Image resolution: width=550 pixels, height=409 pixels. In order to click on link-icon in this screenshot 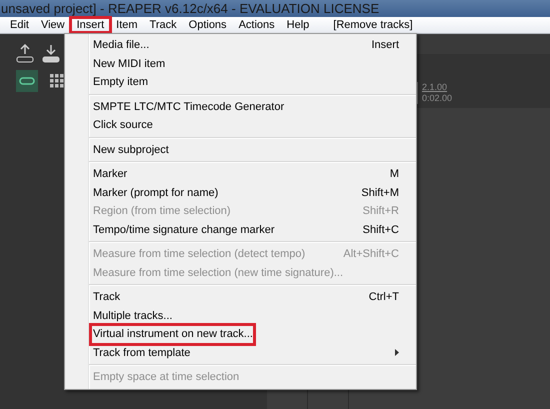, I will do `click(27, 81)`.